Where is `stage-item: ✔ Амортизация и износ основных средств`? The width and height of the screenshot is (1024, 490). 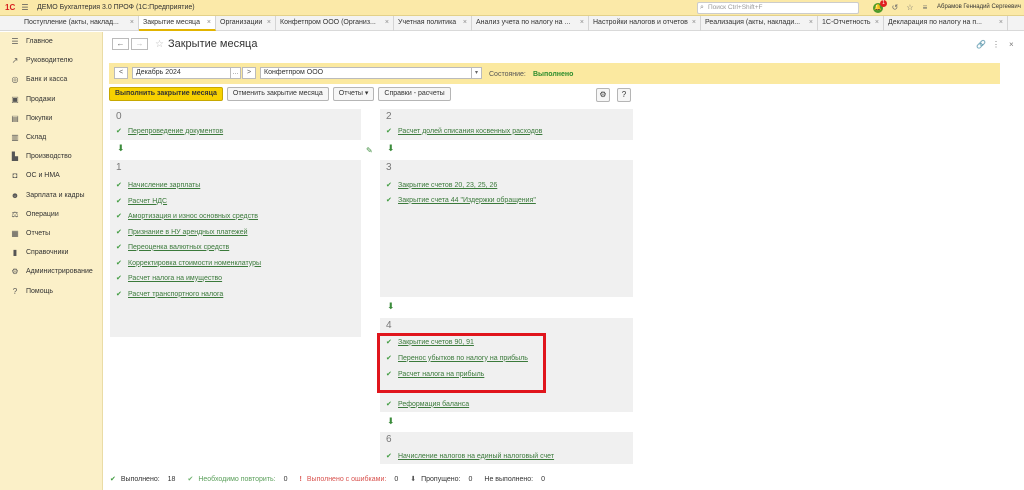
stage-item: ✔ Амортизация и износ основных средств is located at coordinates (187, 216).